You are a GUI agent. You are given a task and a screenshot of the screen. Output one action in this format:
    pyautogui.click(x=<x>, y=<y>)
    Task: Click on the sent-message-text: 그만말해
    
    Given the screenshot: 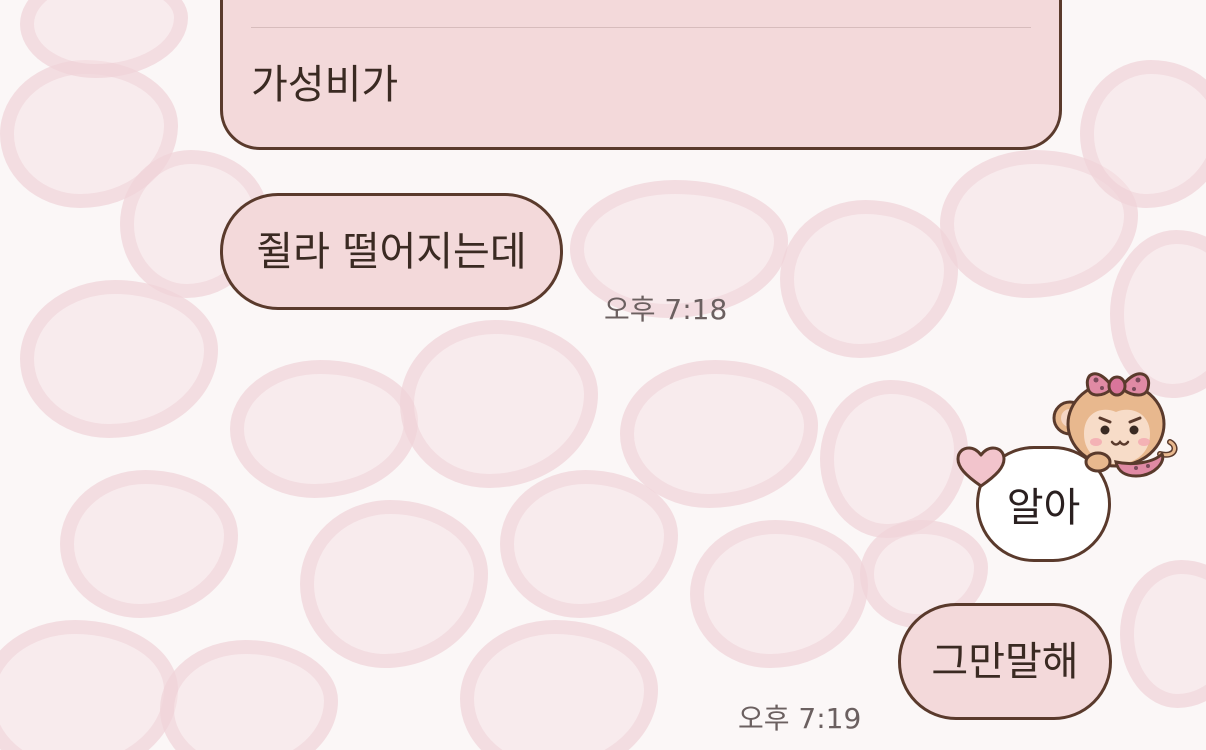 What is the action you would take?
    pyautogui.click(x=1005, y=661)
    